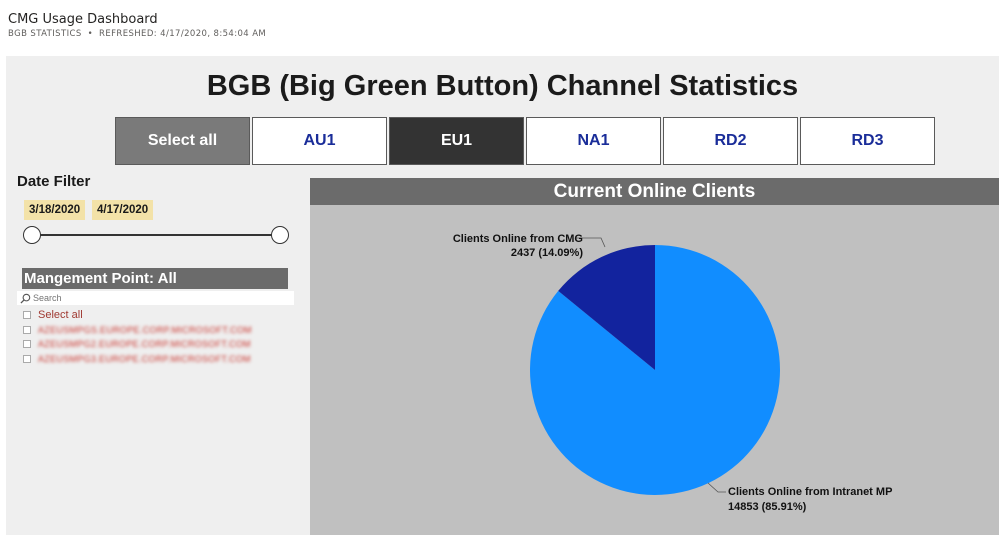  Describe the element at coordinates (767, 507) in the screenshot. I see `intranet-slice-value: 14853 (85.91%)` at that location.